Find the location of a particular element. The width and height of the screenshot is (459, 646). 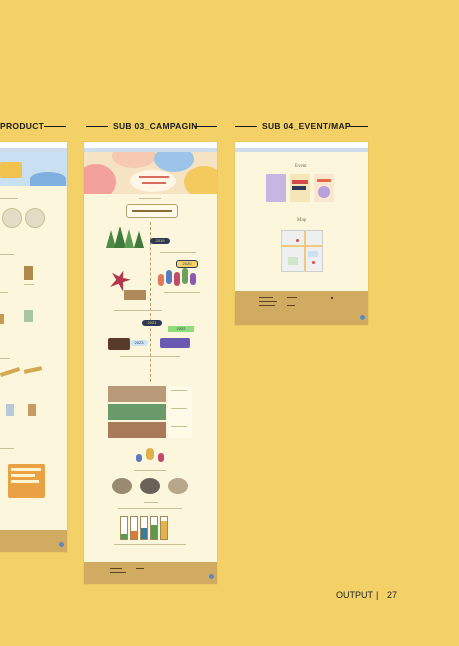

hero-banner is located at coordinates (33, 169).